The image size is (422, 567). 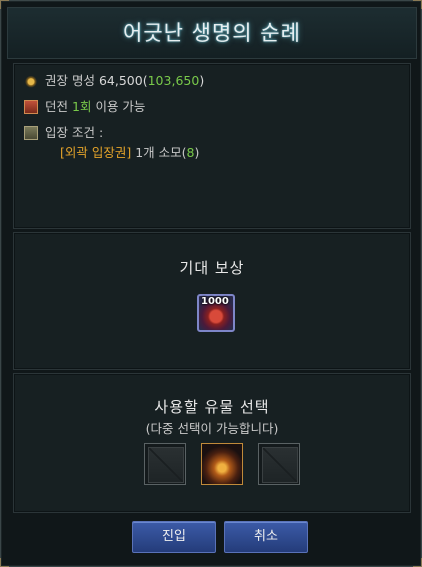 I want to click on fame-label: 권장 명성, so click(x=70, y=80).